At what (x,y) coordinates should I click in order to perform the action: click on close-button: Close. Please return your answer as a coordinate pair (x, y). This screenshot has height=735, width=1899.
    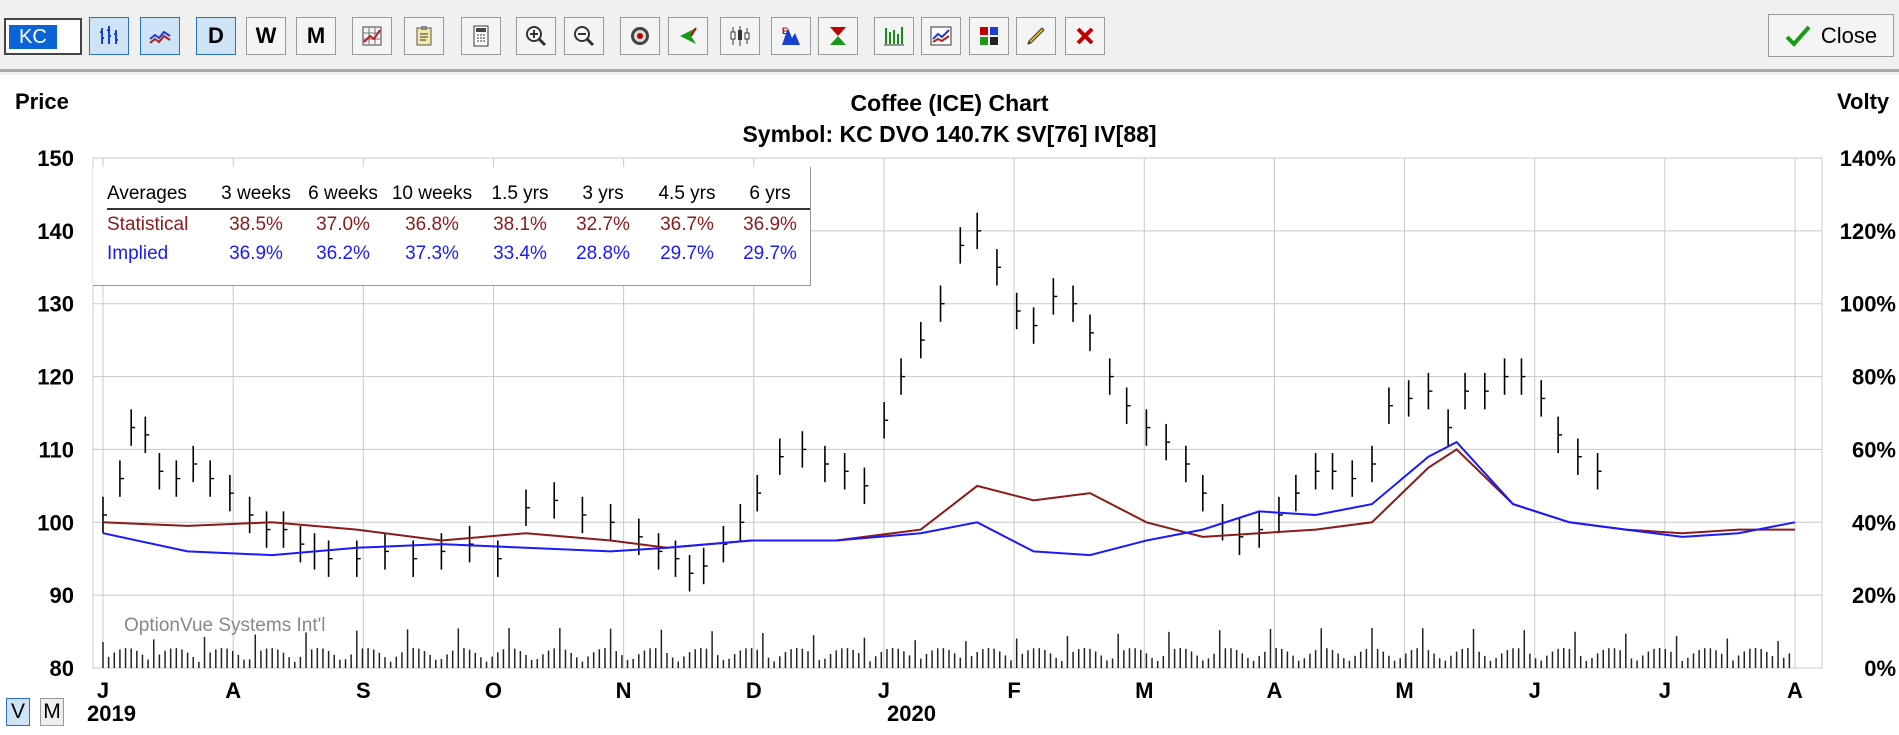
    Looking at the image, I should click on (1831, 35).